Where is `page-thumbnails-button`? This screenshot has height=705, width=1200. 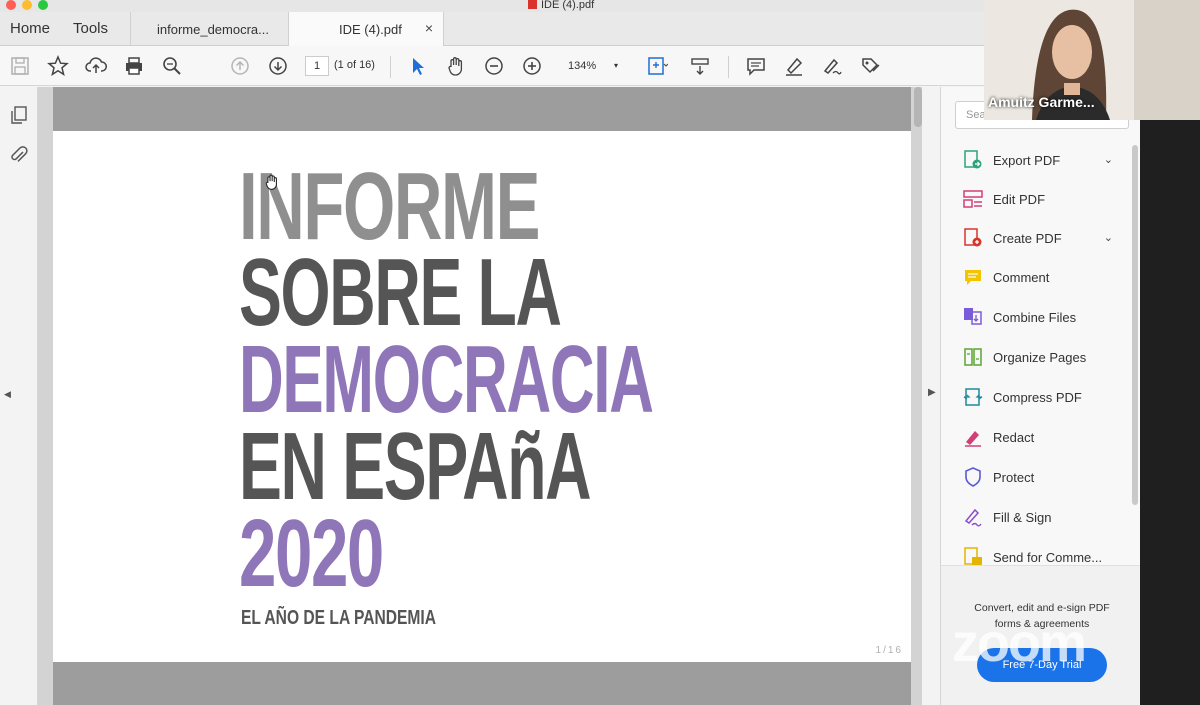
page-thumbnails-button is located at coordinates (19, 115).